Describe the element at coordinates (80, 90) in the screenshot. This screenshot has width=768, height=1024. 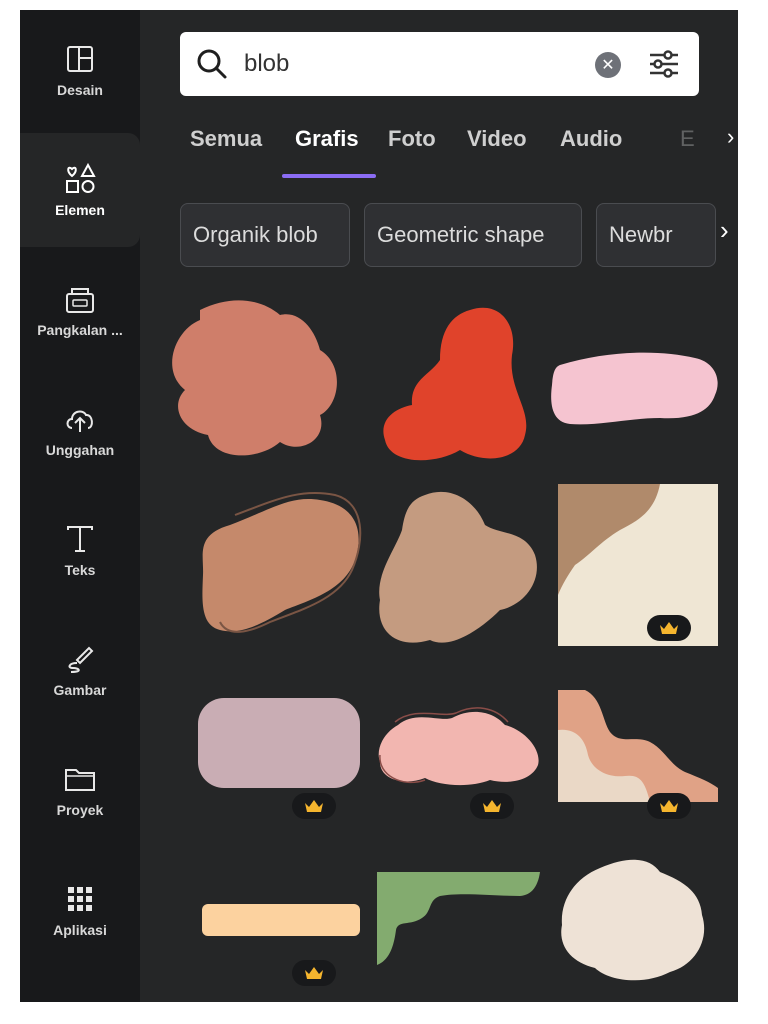
I see `sidebar-item-label: Desain` at that location.